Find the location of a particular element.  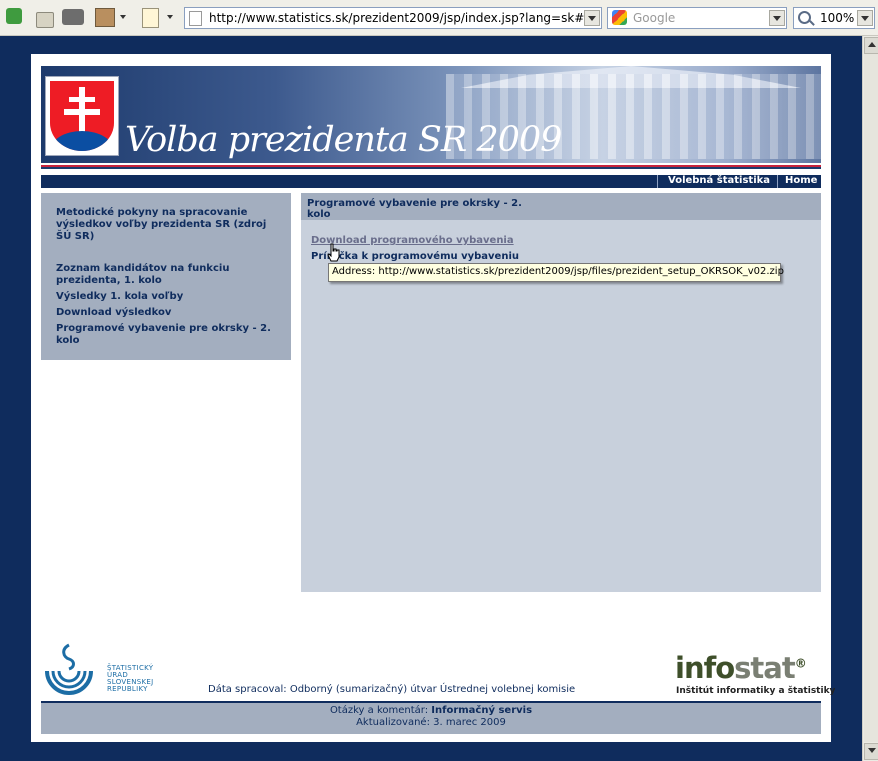

zoom-level: 100% is located at coordinates (837, 18).